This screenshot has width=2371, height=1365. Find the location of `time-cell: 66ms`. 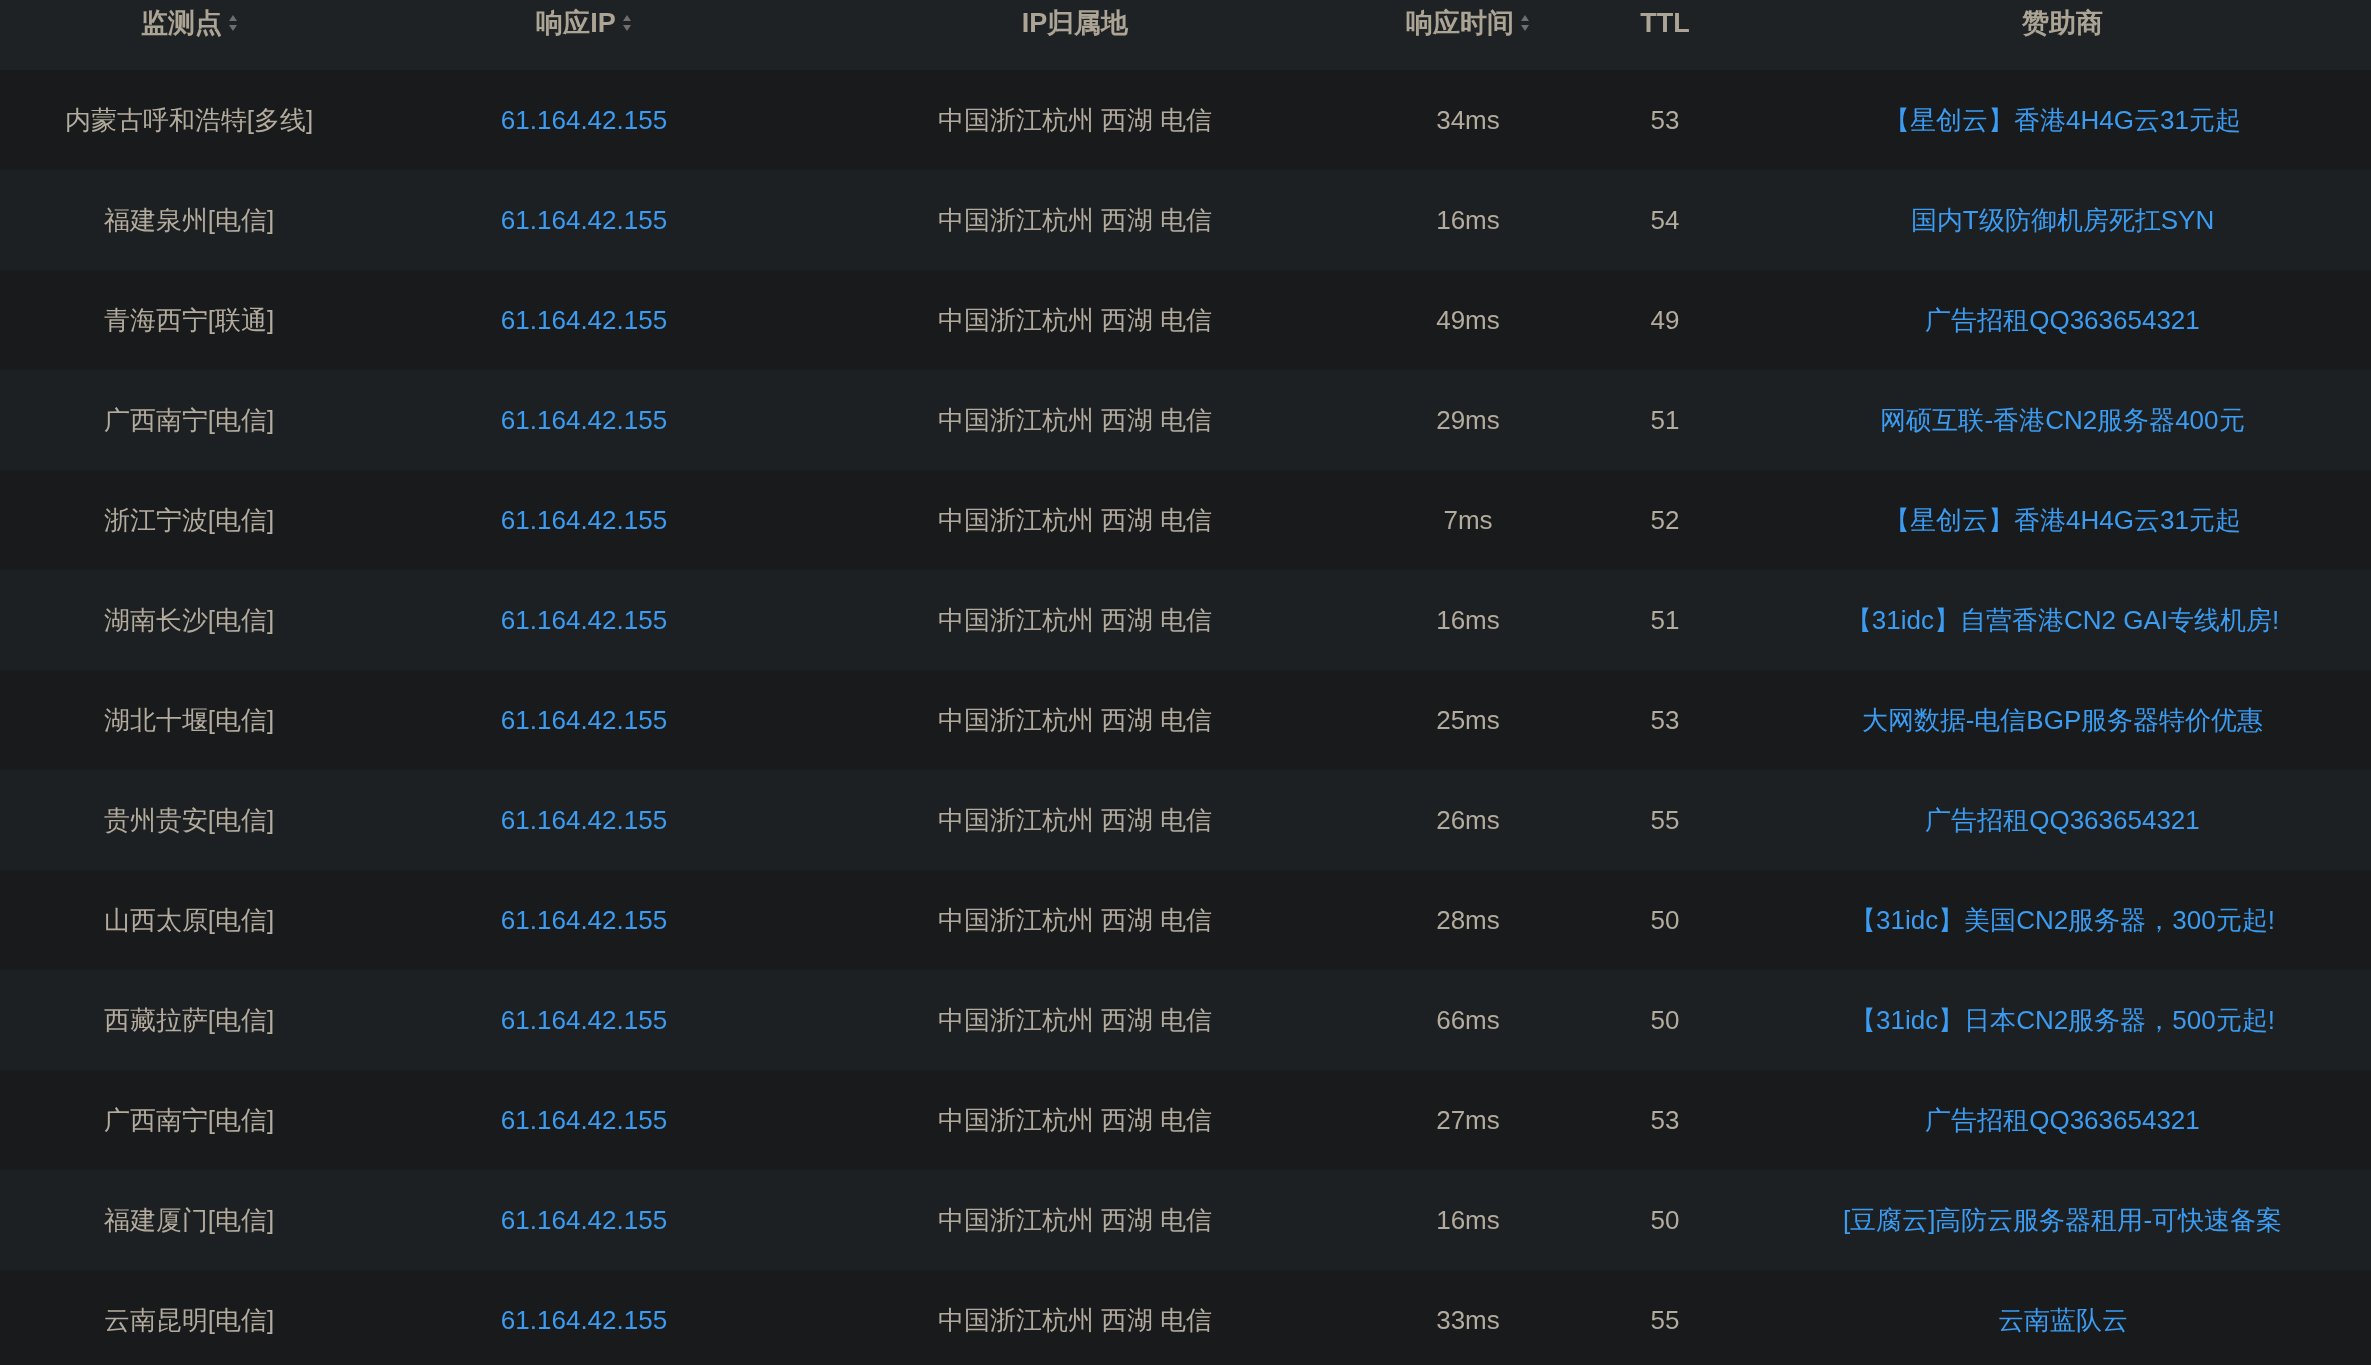

time-cell: 66ms is located at coordinates (1468, 1020).